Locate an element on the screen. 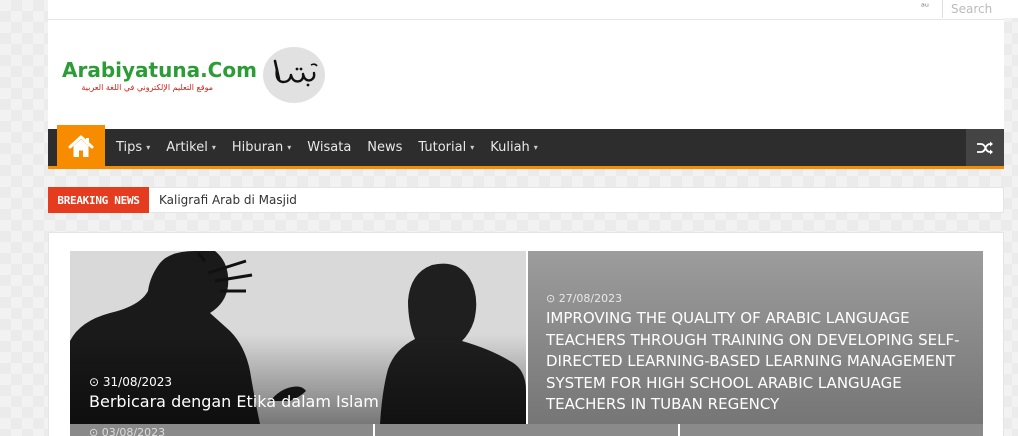  logo-badge is located at coordinates (294, 75).